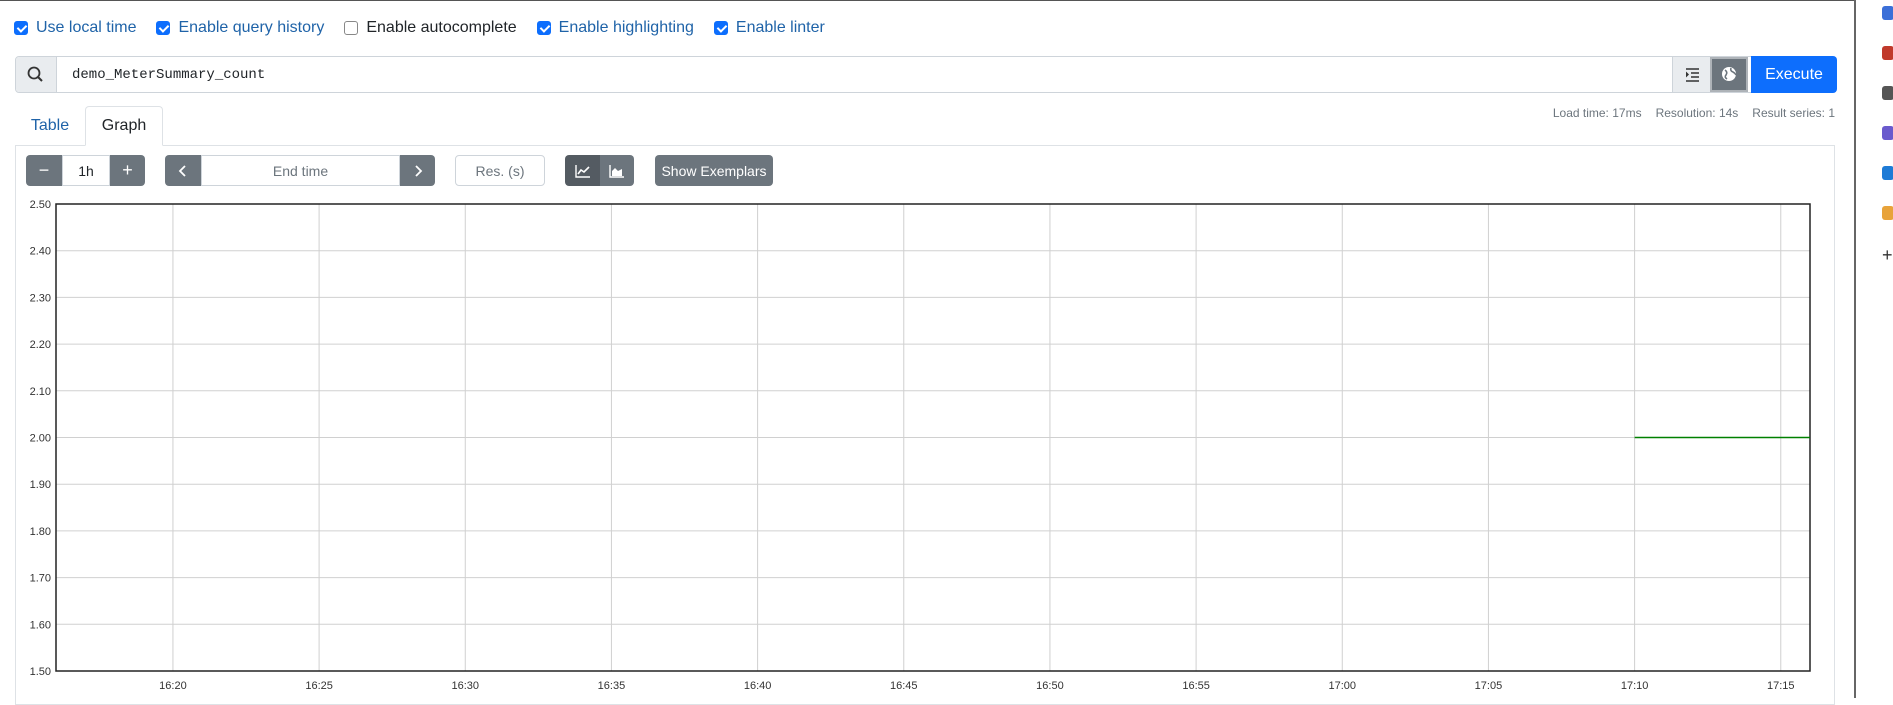 The height and width of the screenshot is (705, 1893). Describe the element at coordinates (714, 170) in the screenshot. I see `show-exemplars-button: Show Exemplars` at that location.